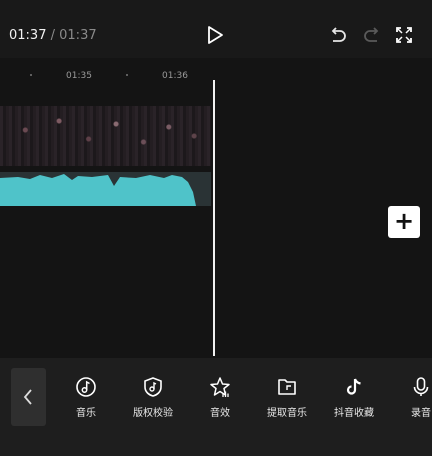 The image size is (432, 456). What do you see at coordinates (411, 397) in the screenshot?
I see `tool-record: 录音` at bounding box center [411, 397].